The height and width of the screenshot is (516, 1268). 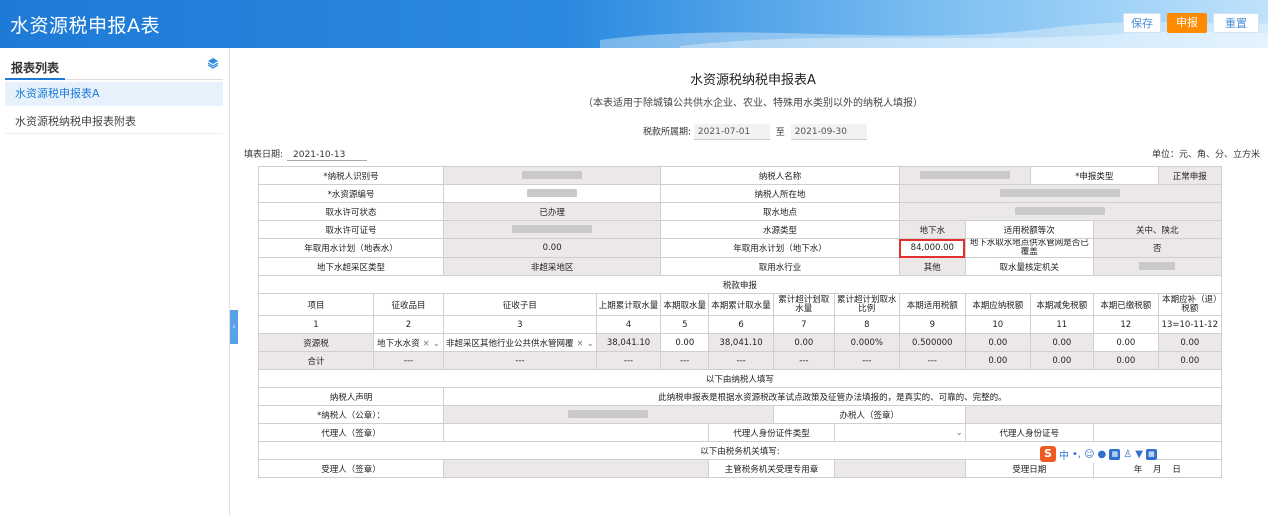 What do you see at coordinates (1061, 324) in the screenshot?
I see `col-index: 11` at bounding box center [1061, 324].